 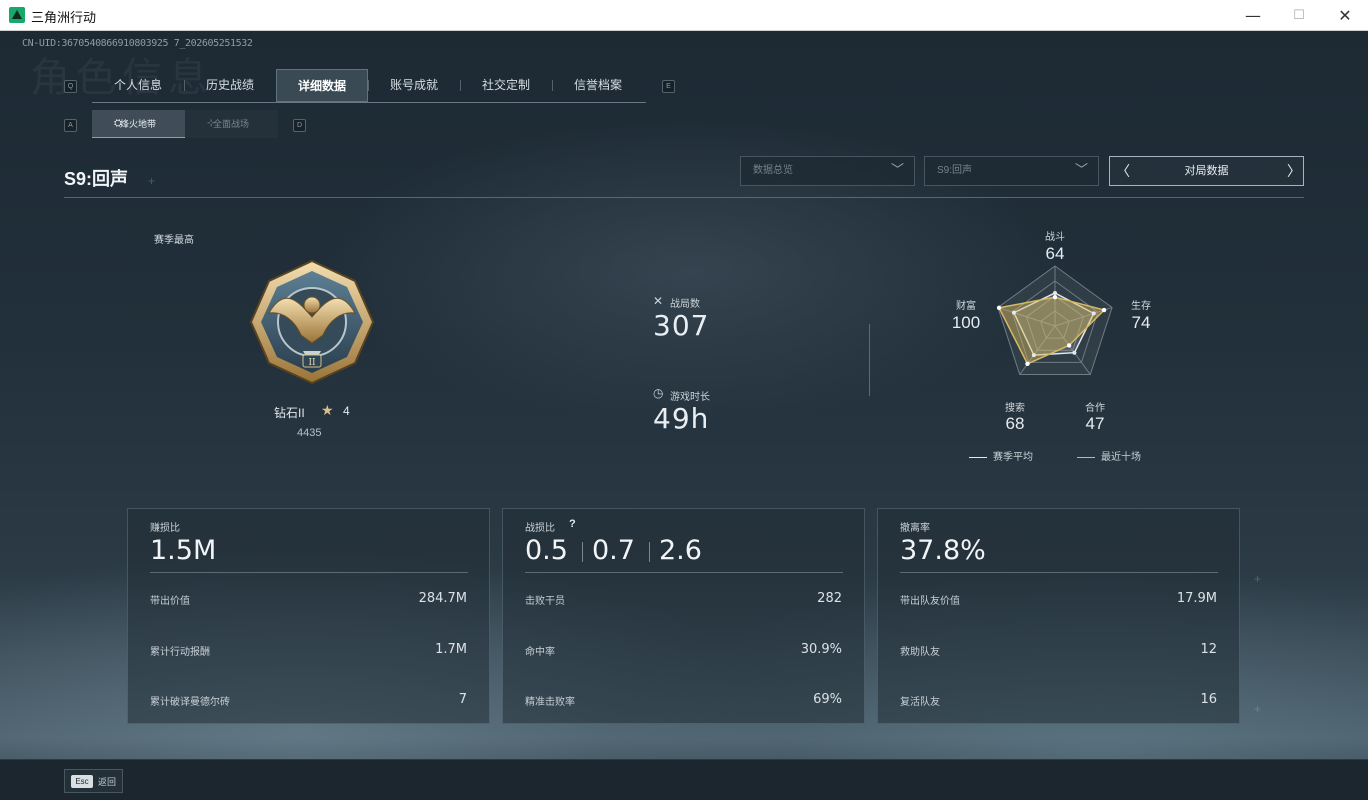 What do you see at coordinates (414, 85) in the screenshot?
I see `tab-achievements: 账号成就` at bounding box center [414, 85].